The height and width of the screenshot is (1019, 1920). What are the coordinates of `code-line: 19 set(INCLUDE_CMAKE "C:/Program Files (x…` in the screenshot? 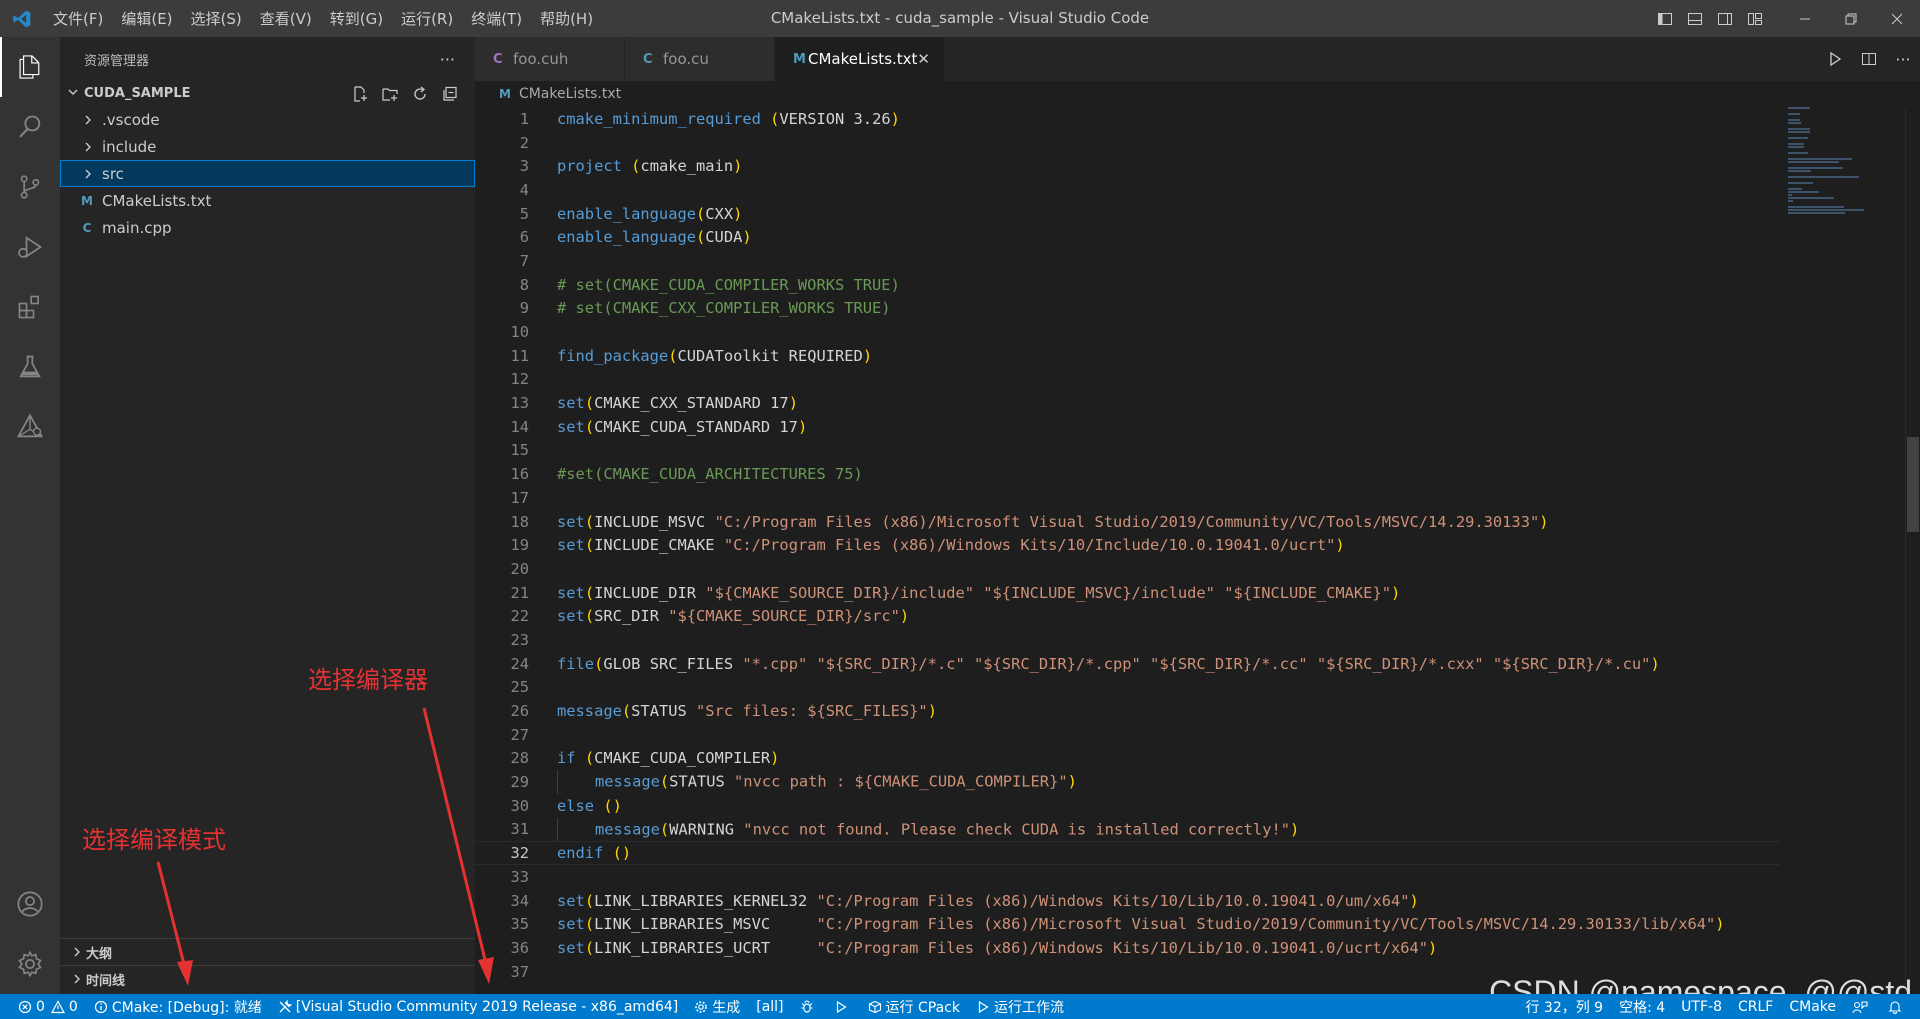 It's located at (1127, 545).